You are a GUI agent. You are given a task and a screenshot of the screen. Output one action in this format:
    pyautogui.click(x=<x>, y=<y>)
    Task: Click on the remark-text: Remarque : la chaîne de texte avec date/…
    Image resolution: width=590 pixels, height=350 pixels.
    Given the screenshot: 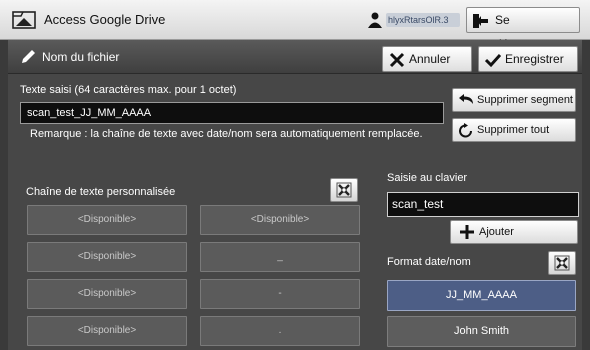 What is the action you would take?
    pyautogui.click(x=226, y=134)
    